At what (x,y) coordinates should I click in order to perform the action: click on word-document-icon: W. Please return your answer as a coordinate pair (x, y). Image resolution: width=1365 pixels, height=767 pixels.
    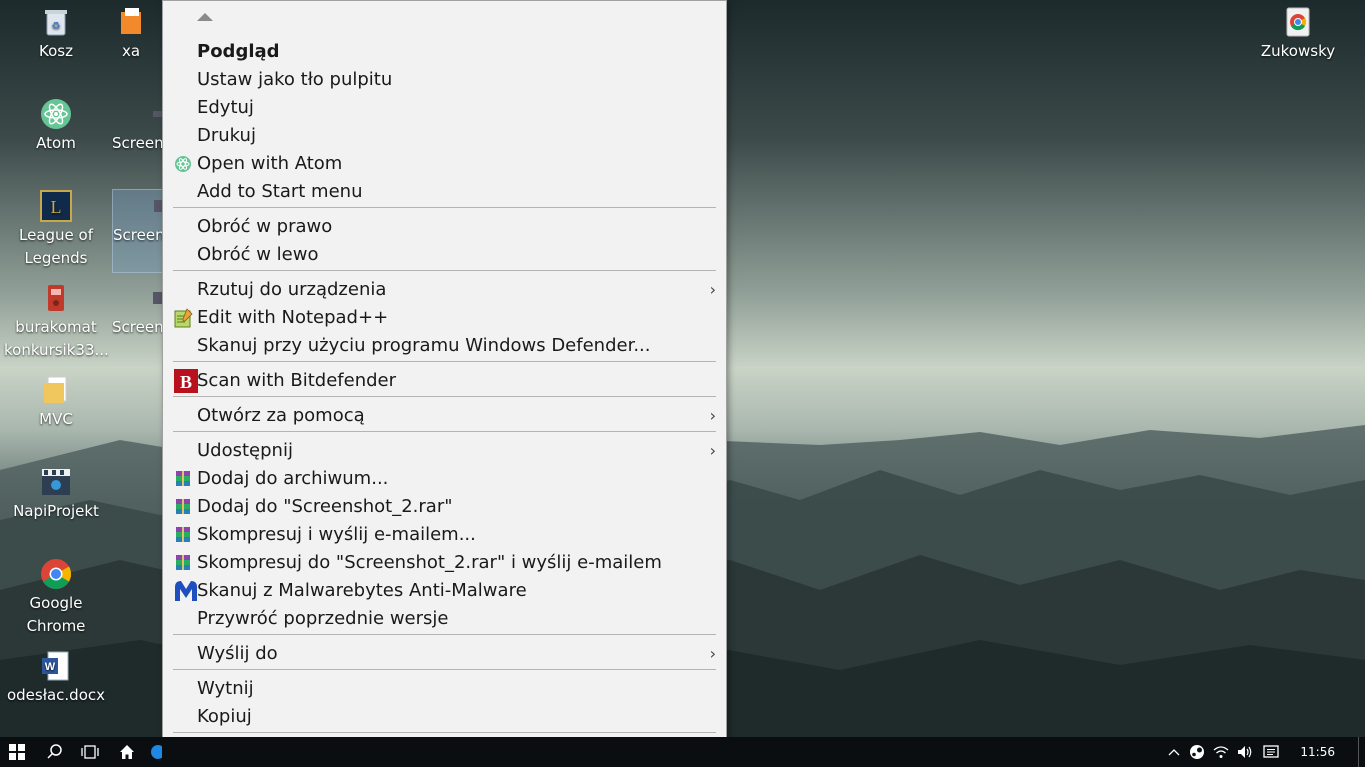
    Looking at the image, I should click on (56, 666).